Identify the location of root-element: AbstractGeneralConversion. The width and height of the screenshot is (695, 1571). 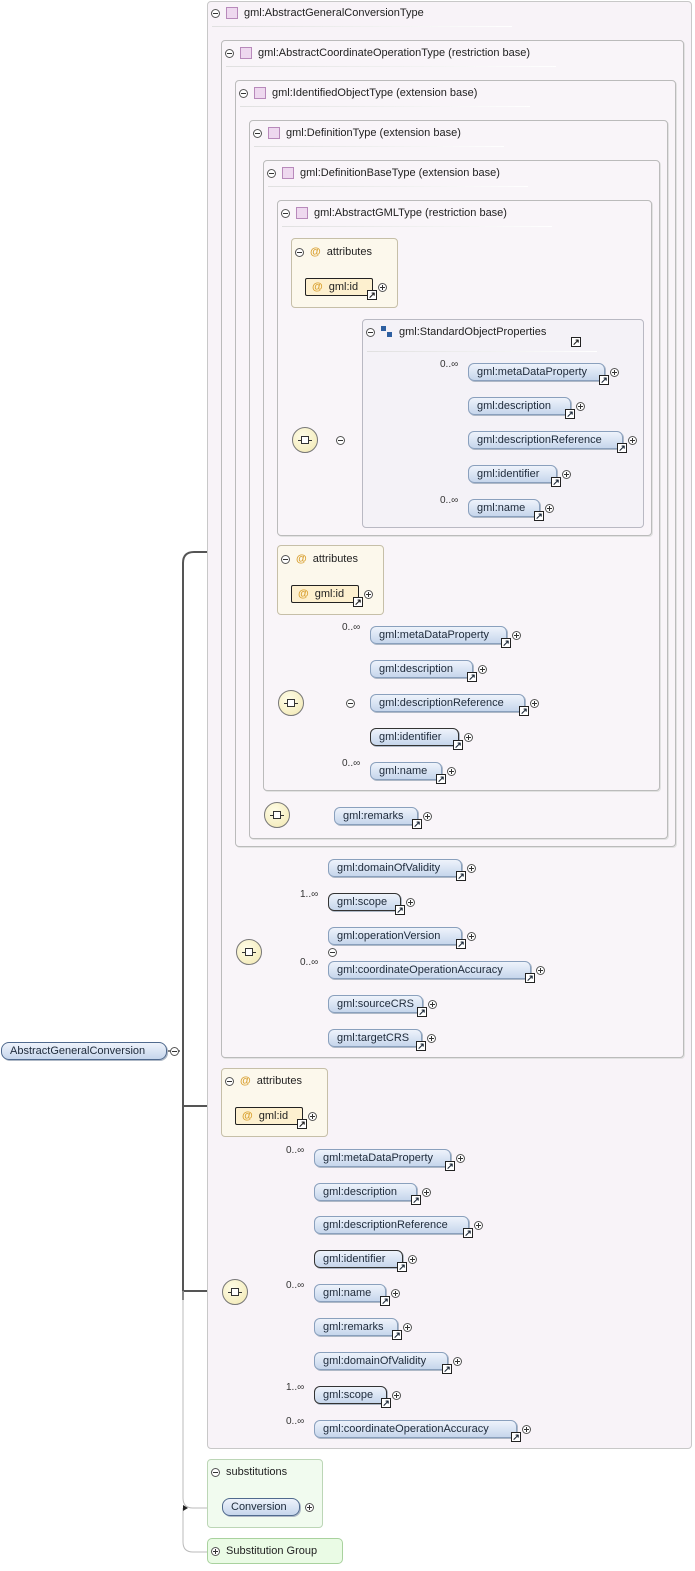
(84, 1051).